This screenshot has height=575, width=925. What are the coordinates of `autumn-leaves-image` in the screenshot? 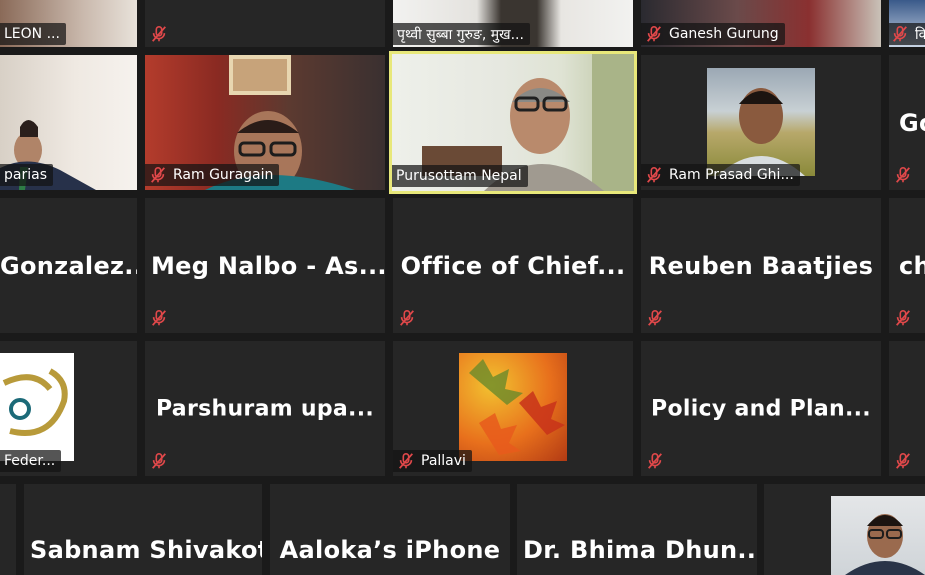 It's located at (517, 407).